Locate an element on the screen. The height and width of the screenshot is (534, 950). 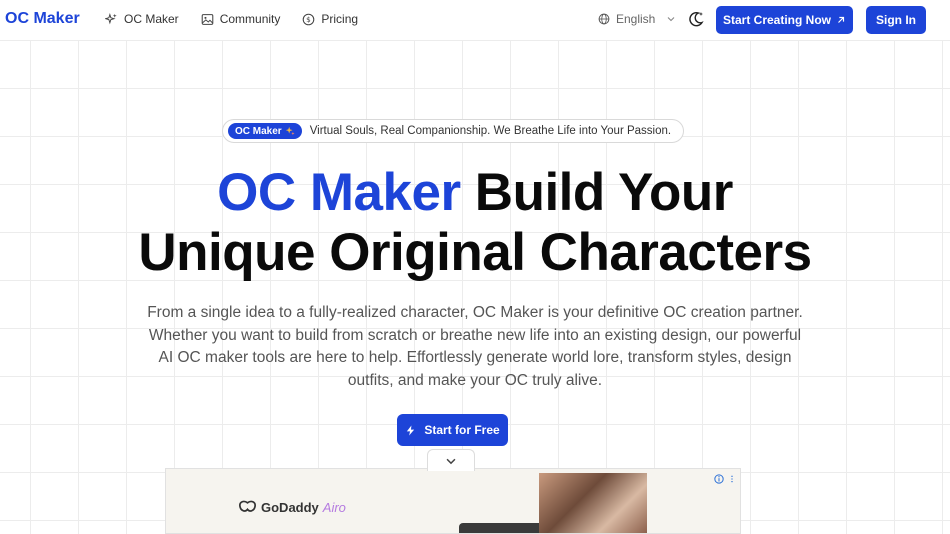
ad-brand-suffix: Airo is located at coordinates (334, 507).